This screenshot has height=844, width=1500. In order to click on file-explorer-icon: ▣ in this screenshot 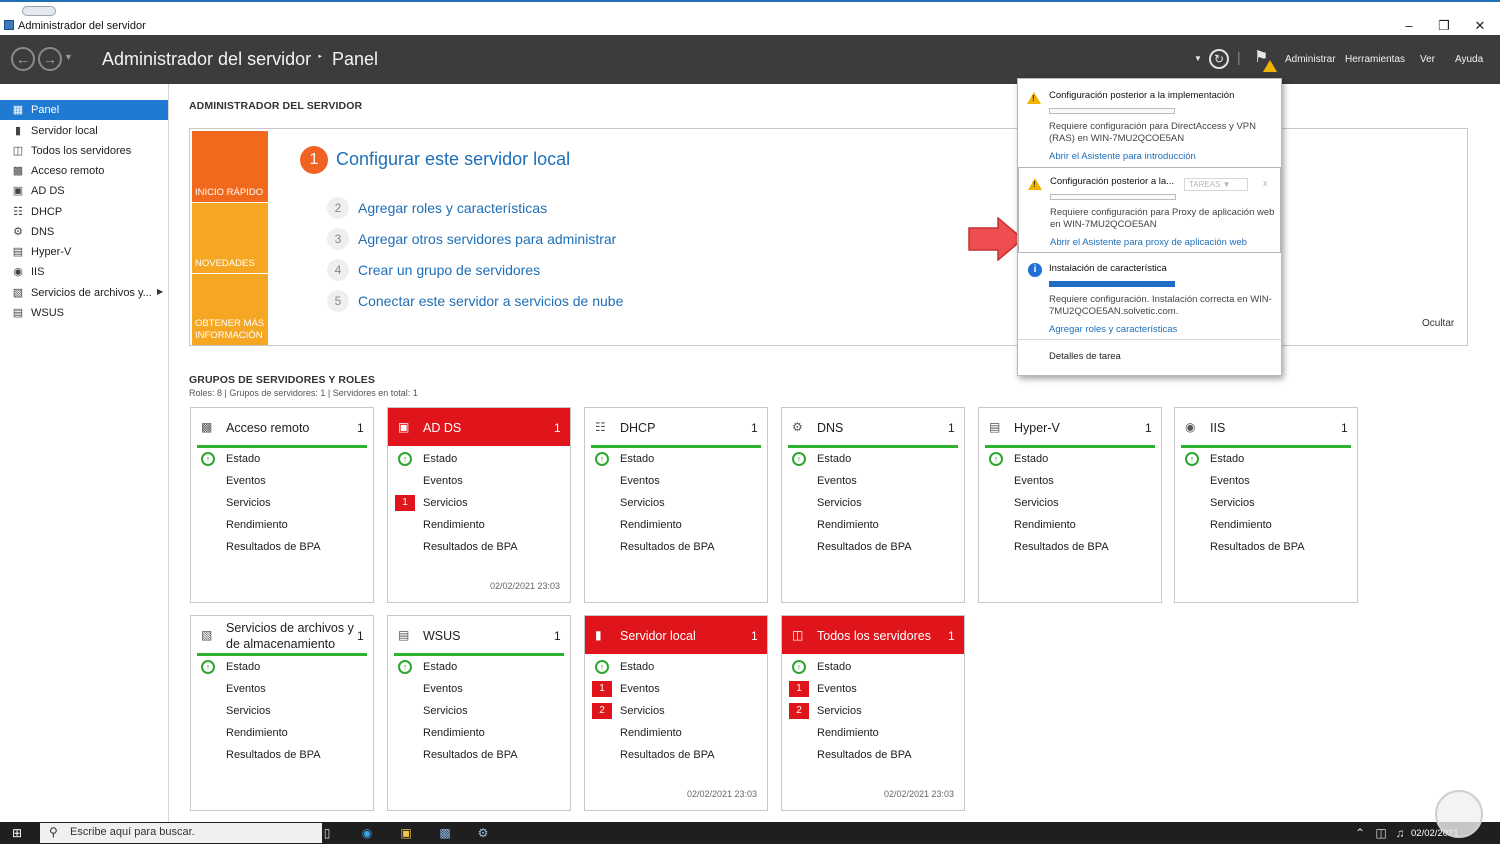, I will do `click(406, 833)`.